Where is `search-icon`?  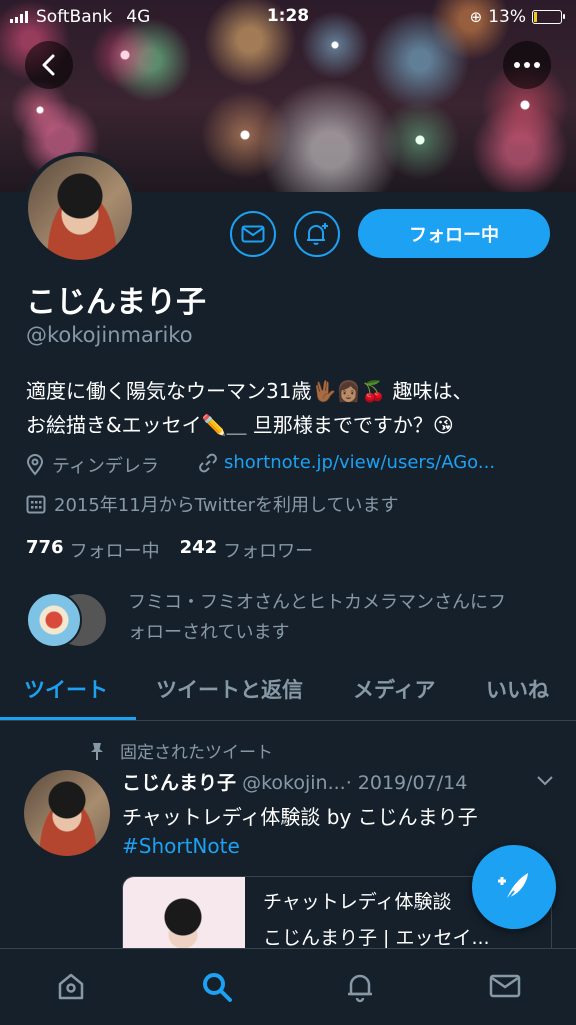 search-icon is located at coordinates (217, 987).